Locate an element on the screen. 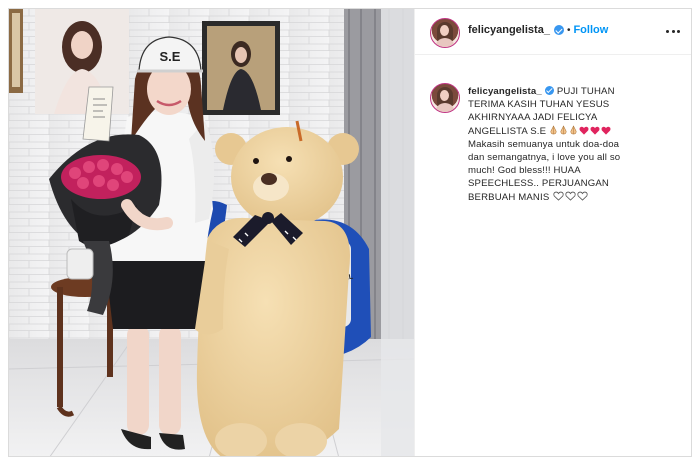 The width and height of the screenshot is (700, 465). caption-line: BERBUAH MANIS is located at coordinates (573, 197).